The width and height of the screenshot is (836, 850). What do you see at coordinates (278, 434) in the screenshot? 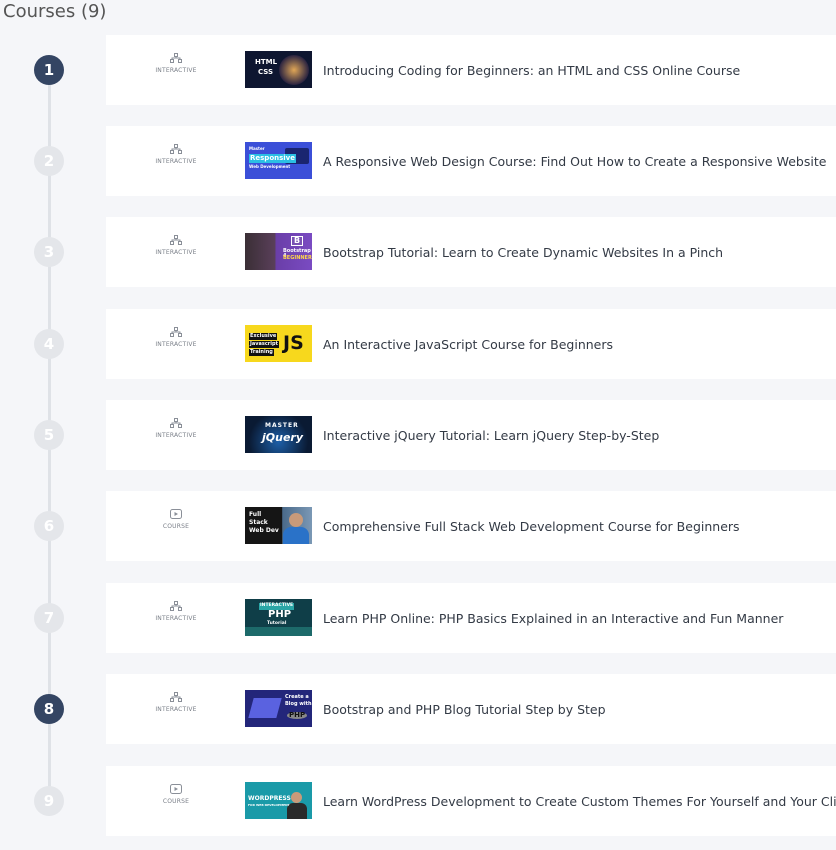
I see `course-thumbnail-5: MASTER jQuery` at bounding box center [278, 434].